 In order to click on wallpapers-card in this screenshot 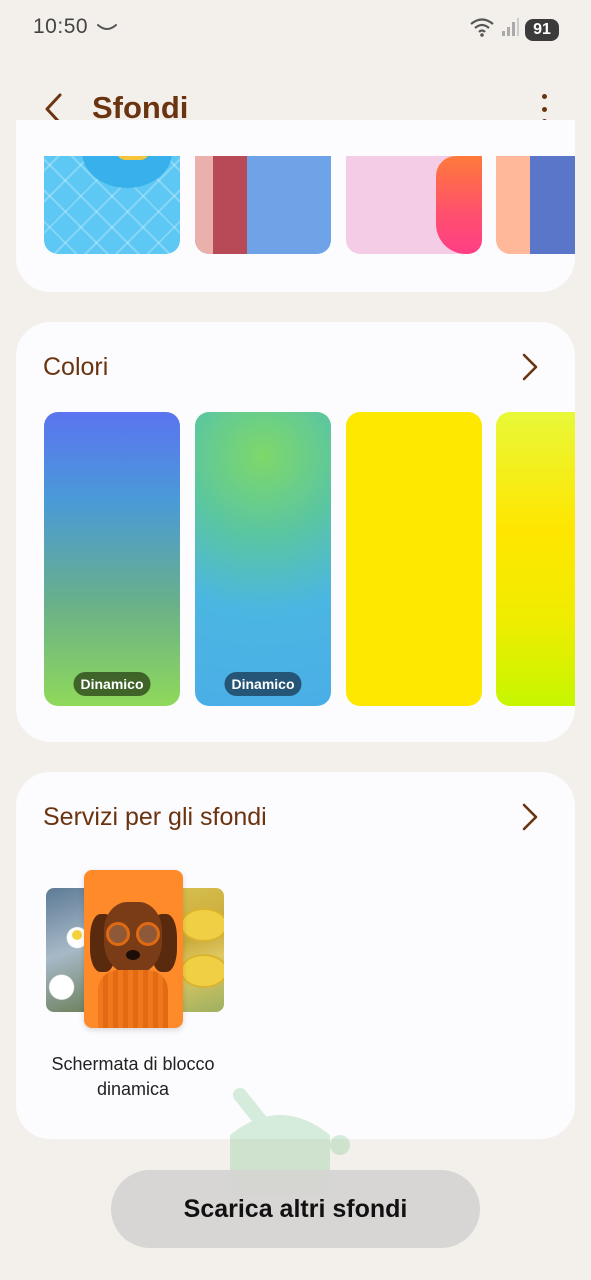, I will do `click(295, 206)`.